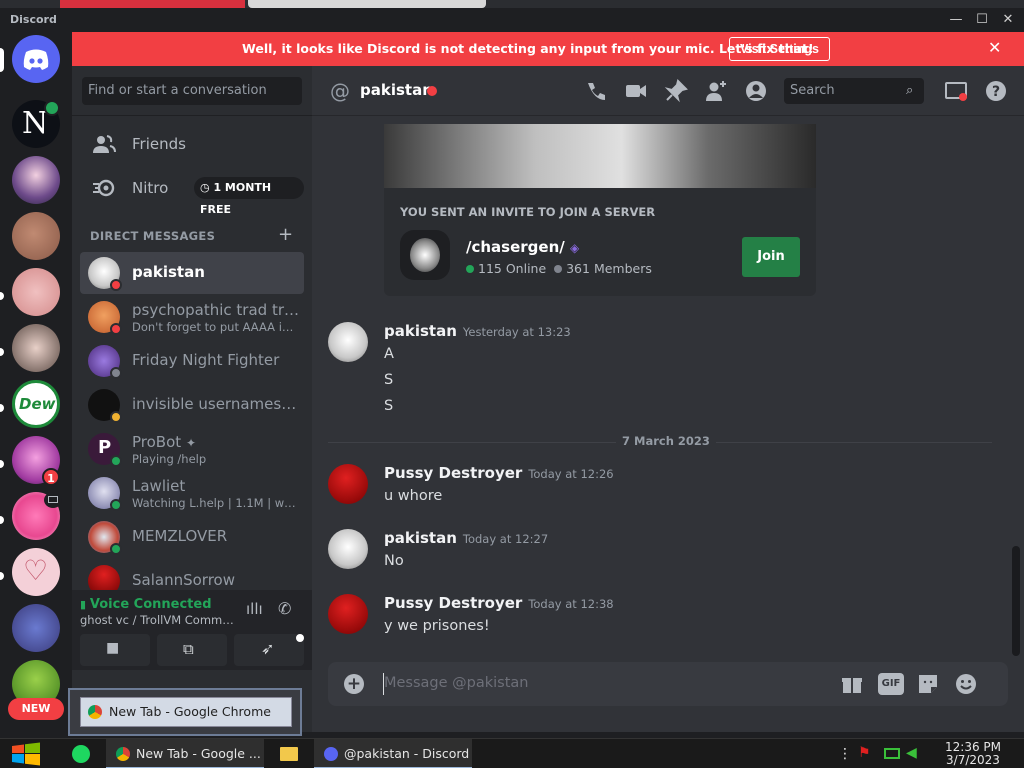 The height and width of the screenshot is (768, 1024). What do you see at coordinates (168, 272) in the screenshot?
I see `dm-name: pakistan` at bounding box center [168, 272].